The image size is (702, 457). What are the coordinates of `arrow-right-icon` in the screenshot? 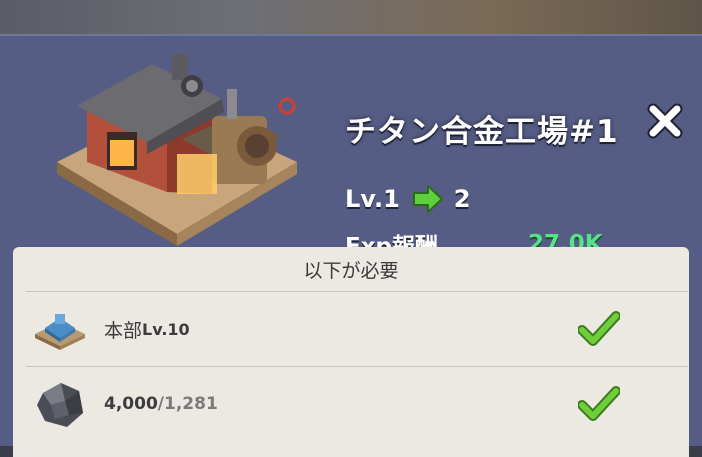 It's located at (428, 199).